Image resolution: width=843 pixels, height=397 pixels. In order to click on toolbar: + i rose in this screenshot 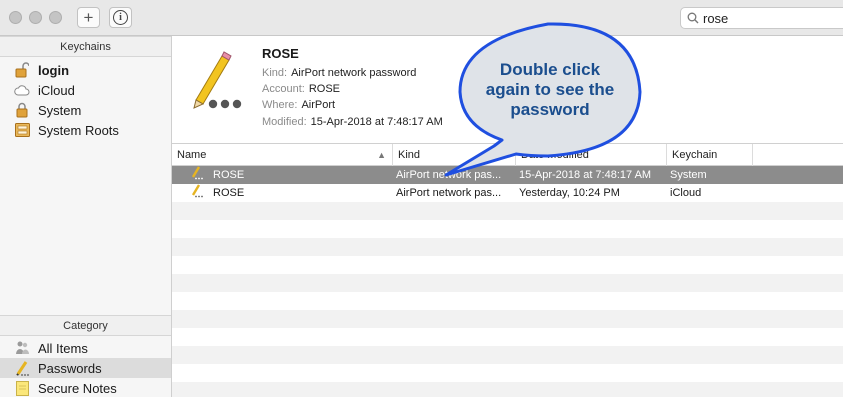, I will do `click(421, 18)`.